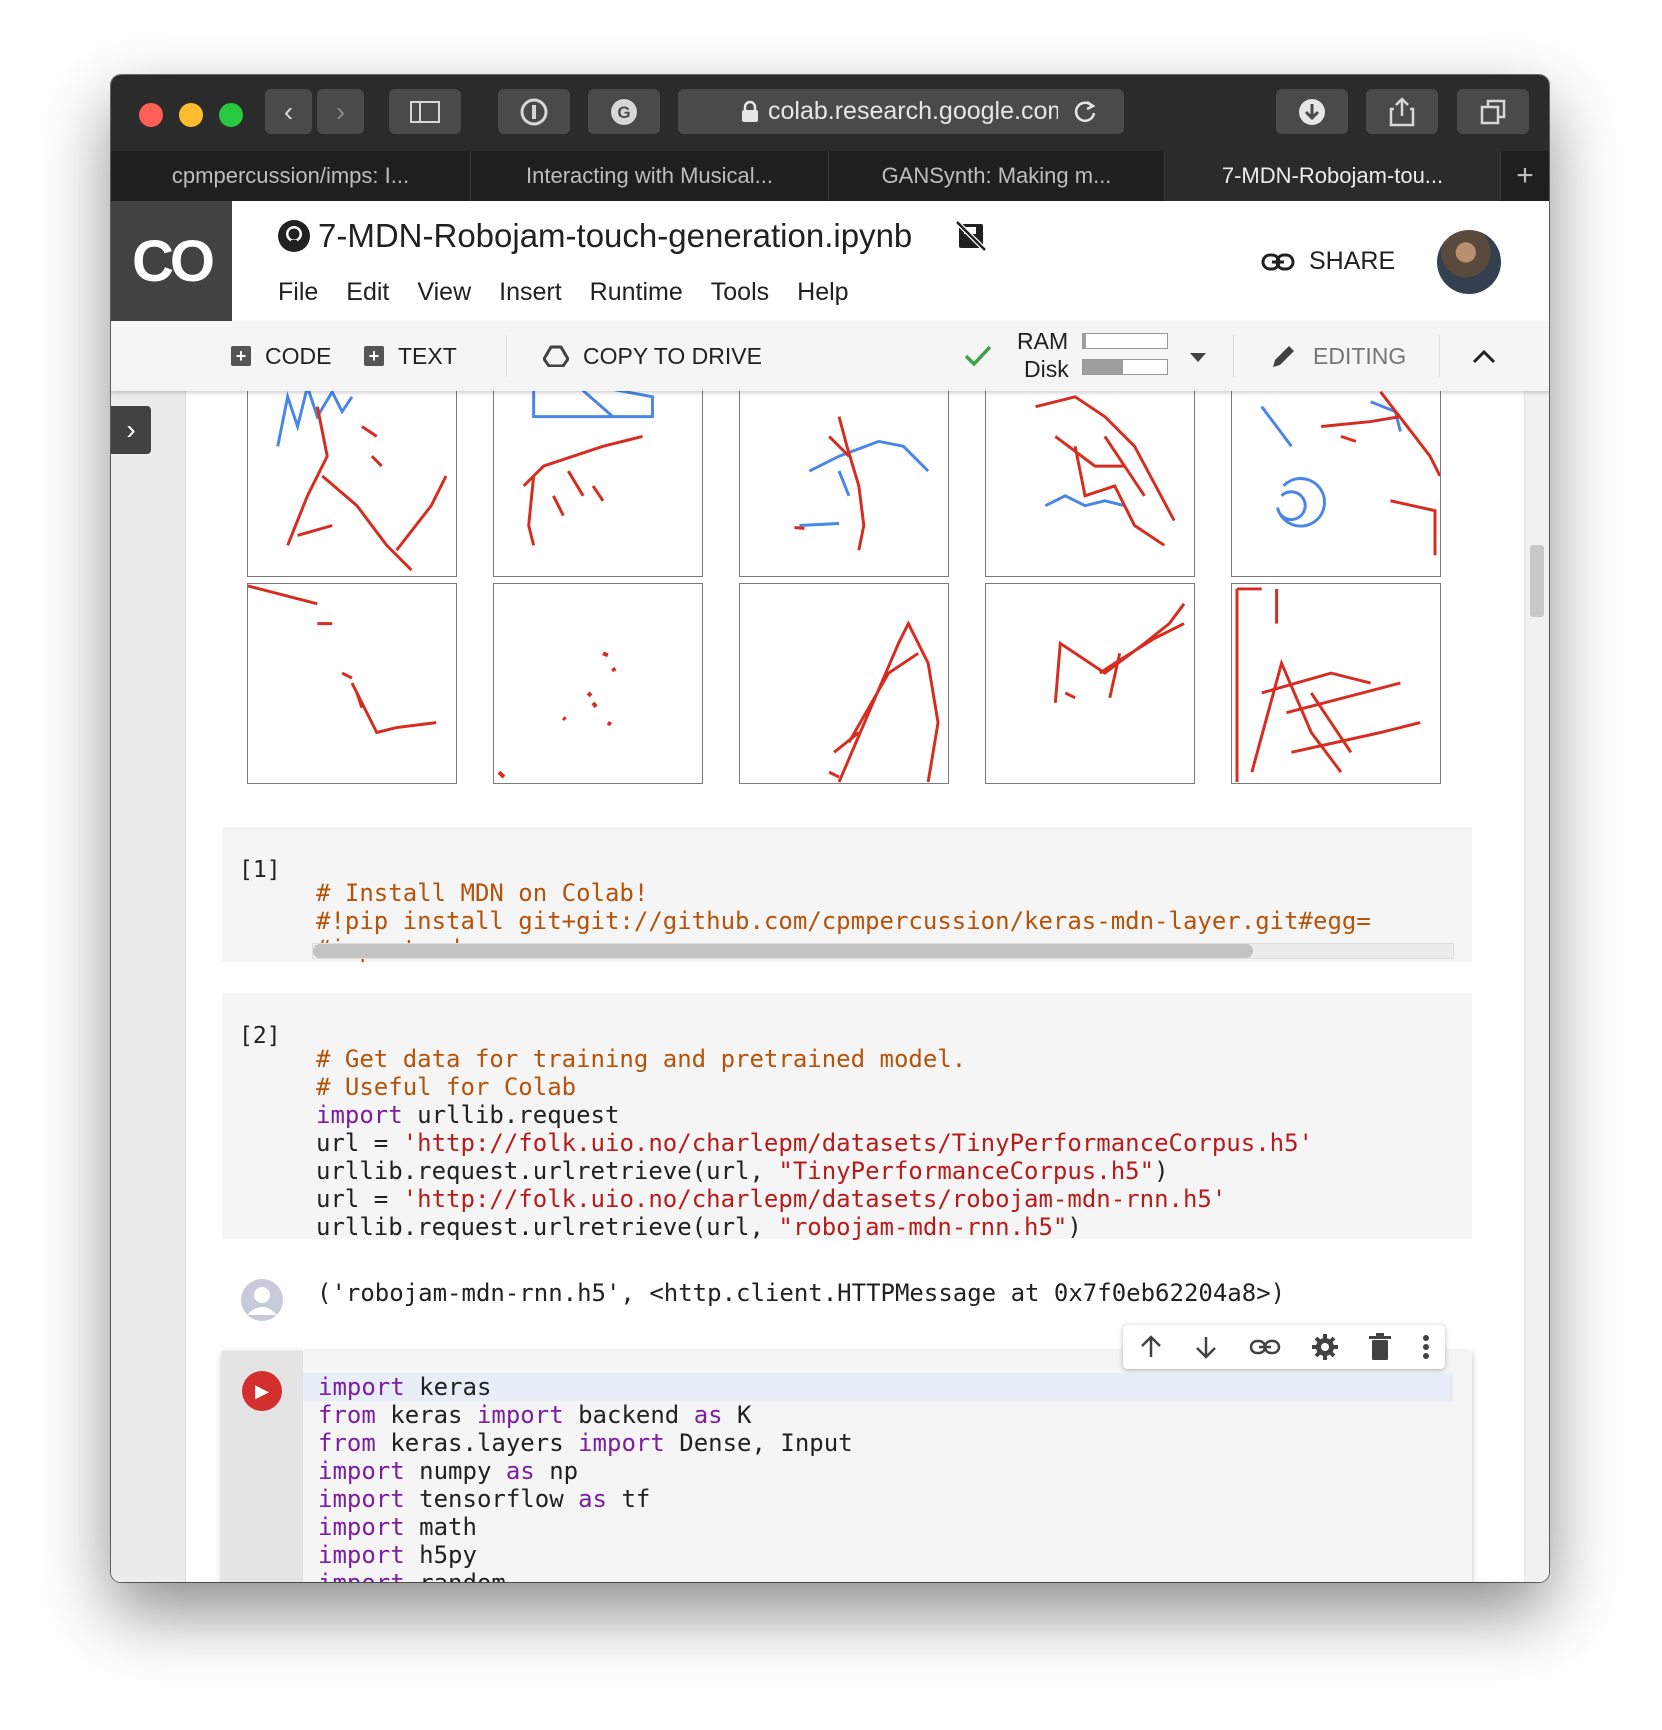 The width and height of the screenshot is (1662, 1730). What do you see at coordinates (636, 292) in the screenshot?
I see `menu-runtime: Runtime` at bounding box center [636, 292].